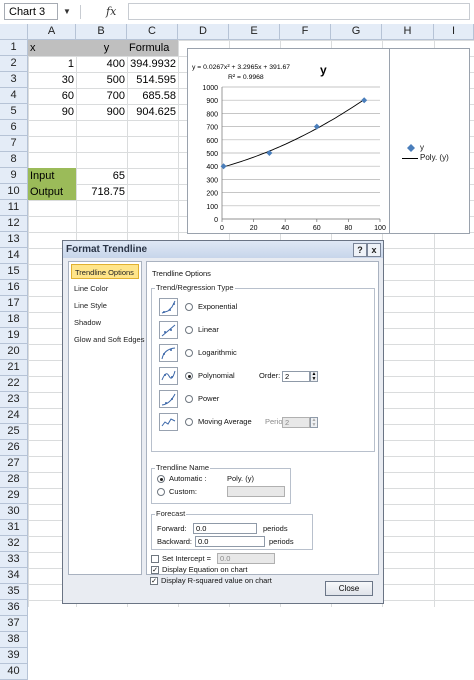  What do you see at coordinates (14, 144) in the screenshot?
I see `row-header-7: 7` at bounding box center [14, 144].